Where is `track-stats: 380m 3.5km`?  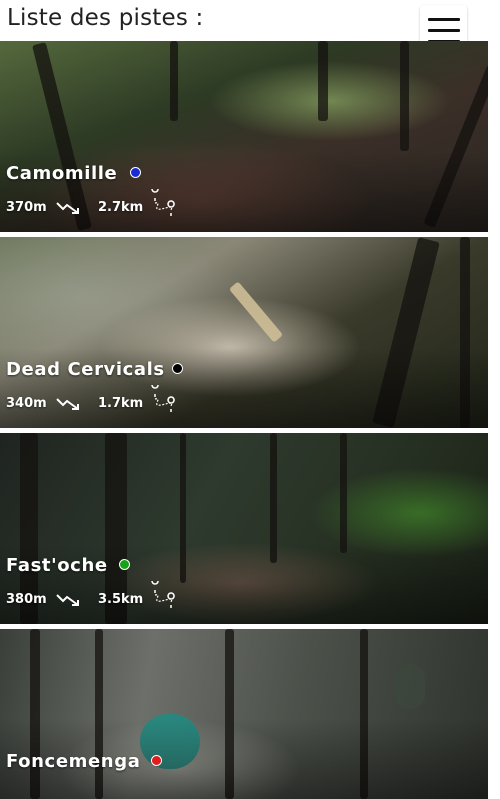
track-stats: 380m 3.5km is located at coordinates (106, 595).